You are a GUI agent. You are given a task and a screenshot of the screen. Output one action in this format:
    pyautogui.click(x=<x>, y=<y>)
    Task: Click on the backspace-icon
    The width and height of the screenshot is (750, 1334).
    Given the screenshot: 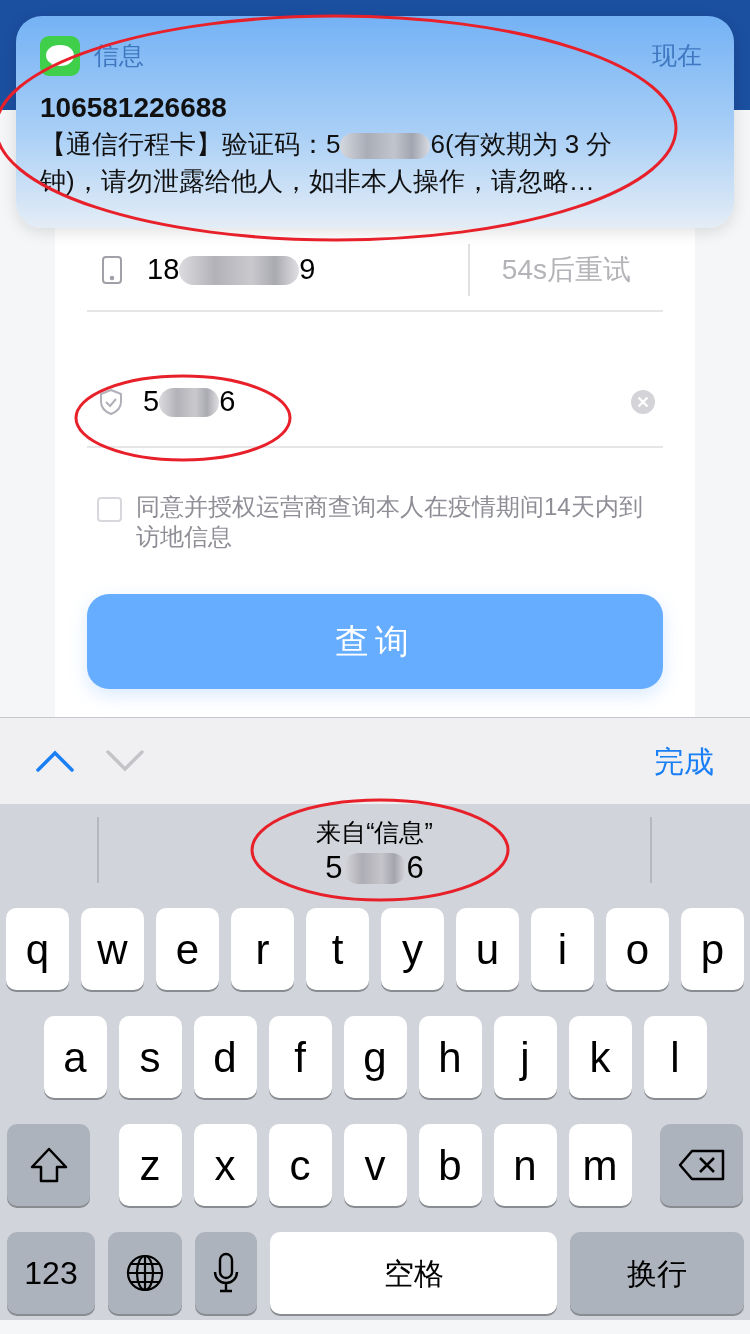 What is the action you would take?
    pyautogui.click(x=701, y=1165)
    